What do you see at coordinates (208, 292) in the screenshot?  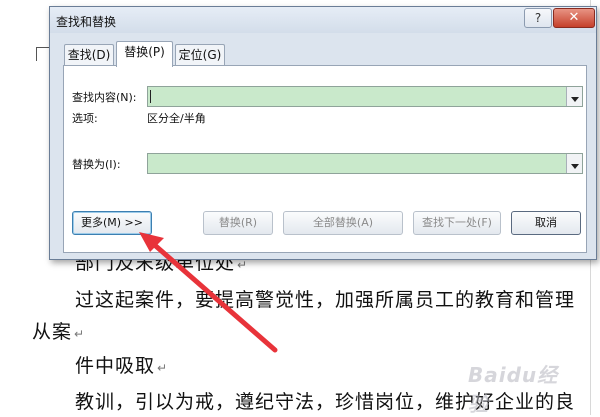 I see `annotation-arrow-icon` at bounding box center [208, 292].